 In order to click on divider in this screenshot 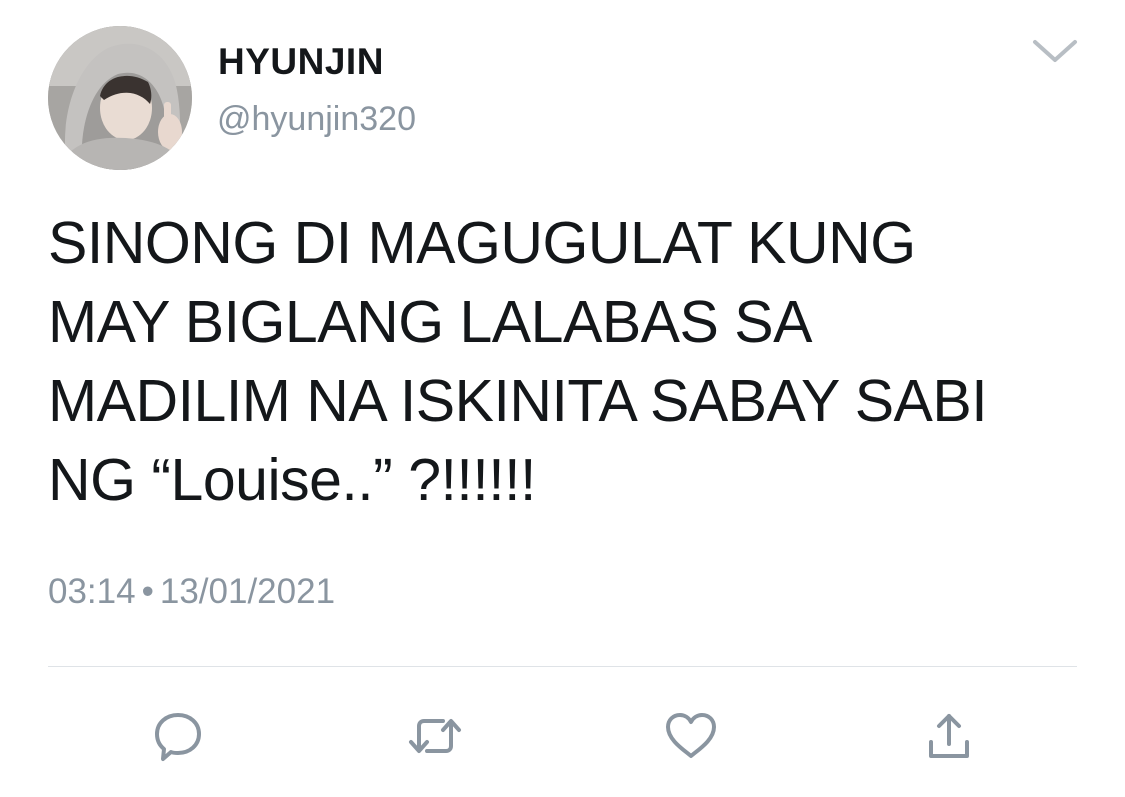, I will do `click(562, 666)`.